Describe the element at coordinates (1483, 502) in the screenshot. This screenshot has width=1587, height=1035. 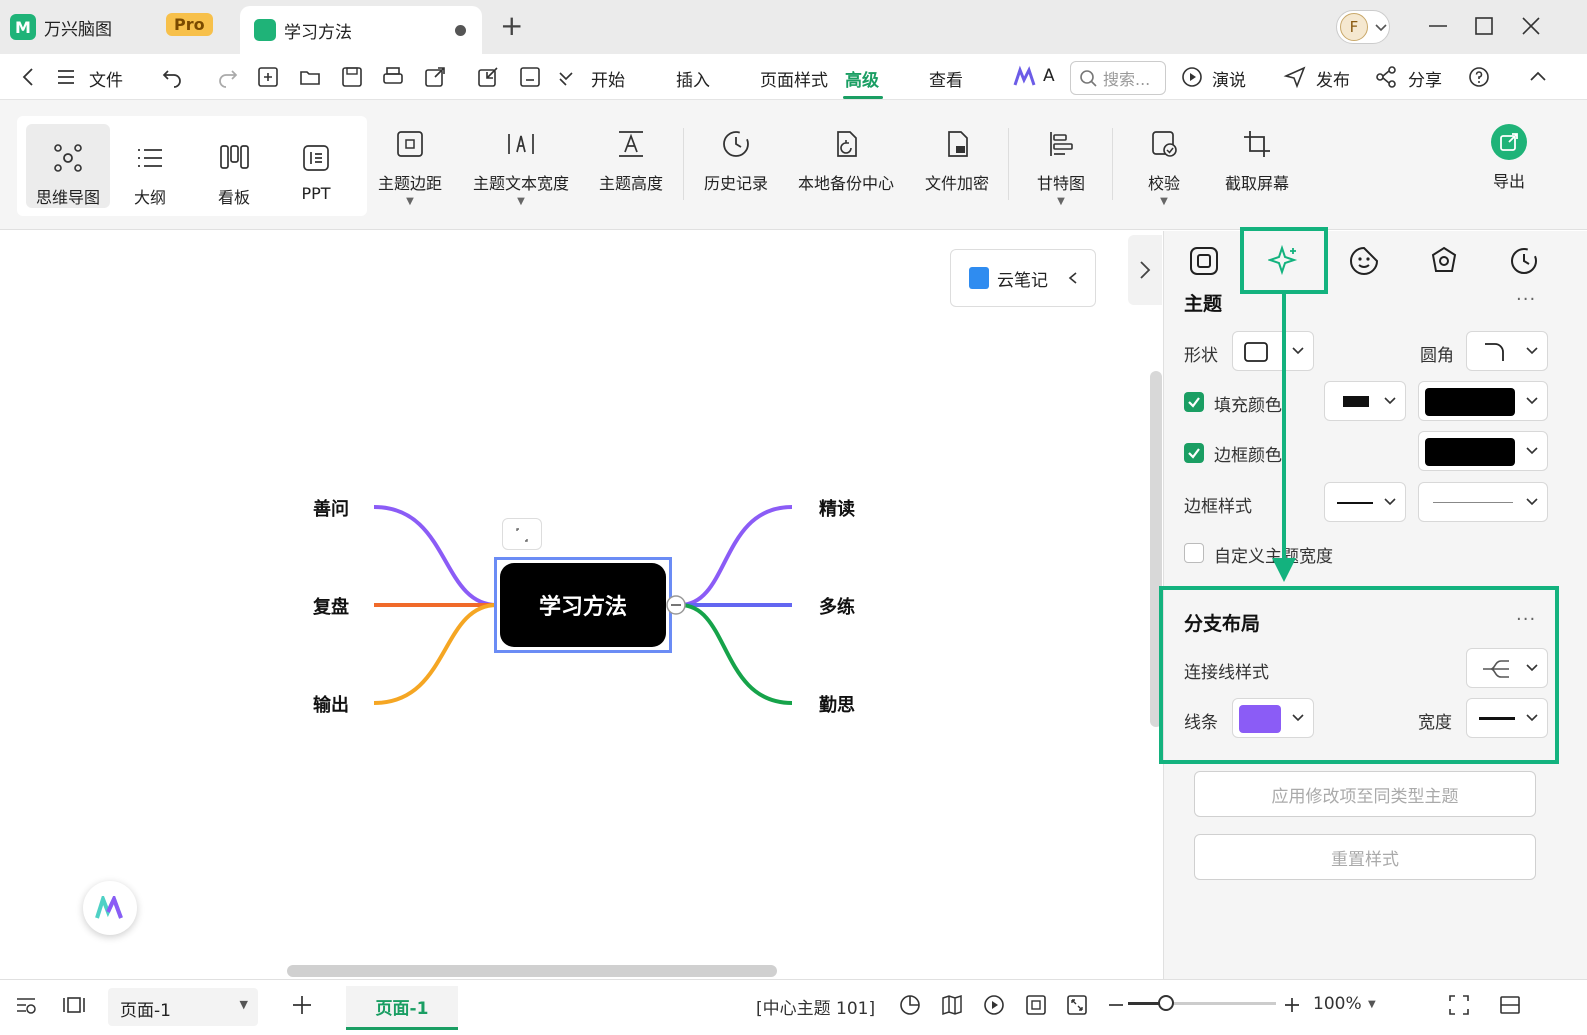
I see `border-dash-select` at that location.